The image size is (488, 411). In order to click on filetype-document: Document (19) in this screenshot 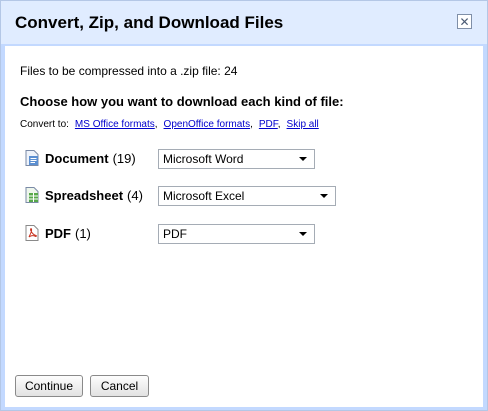, I will do `click(80, 158)`.